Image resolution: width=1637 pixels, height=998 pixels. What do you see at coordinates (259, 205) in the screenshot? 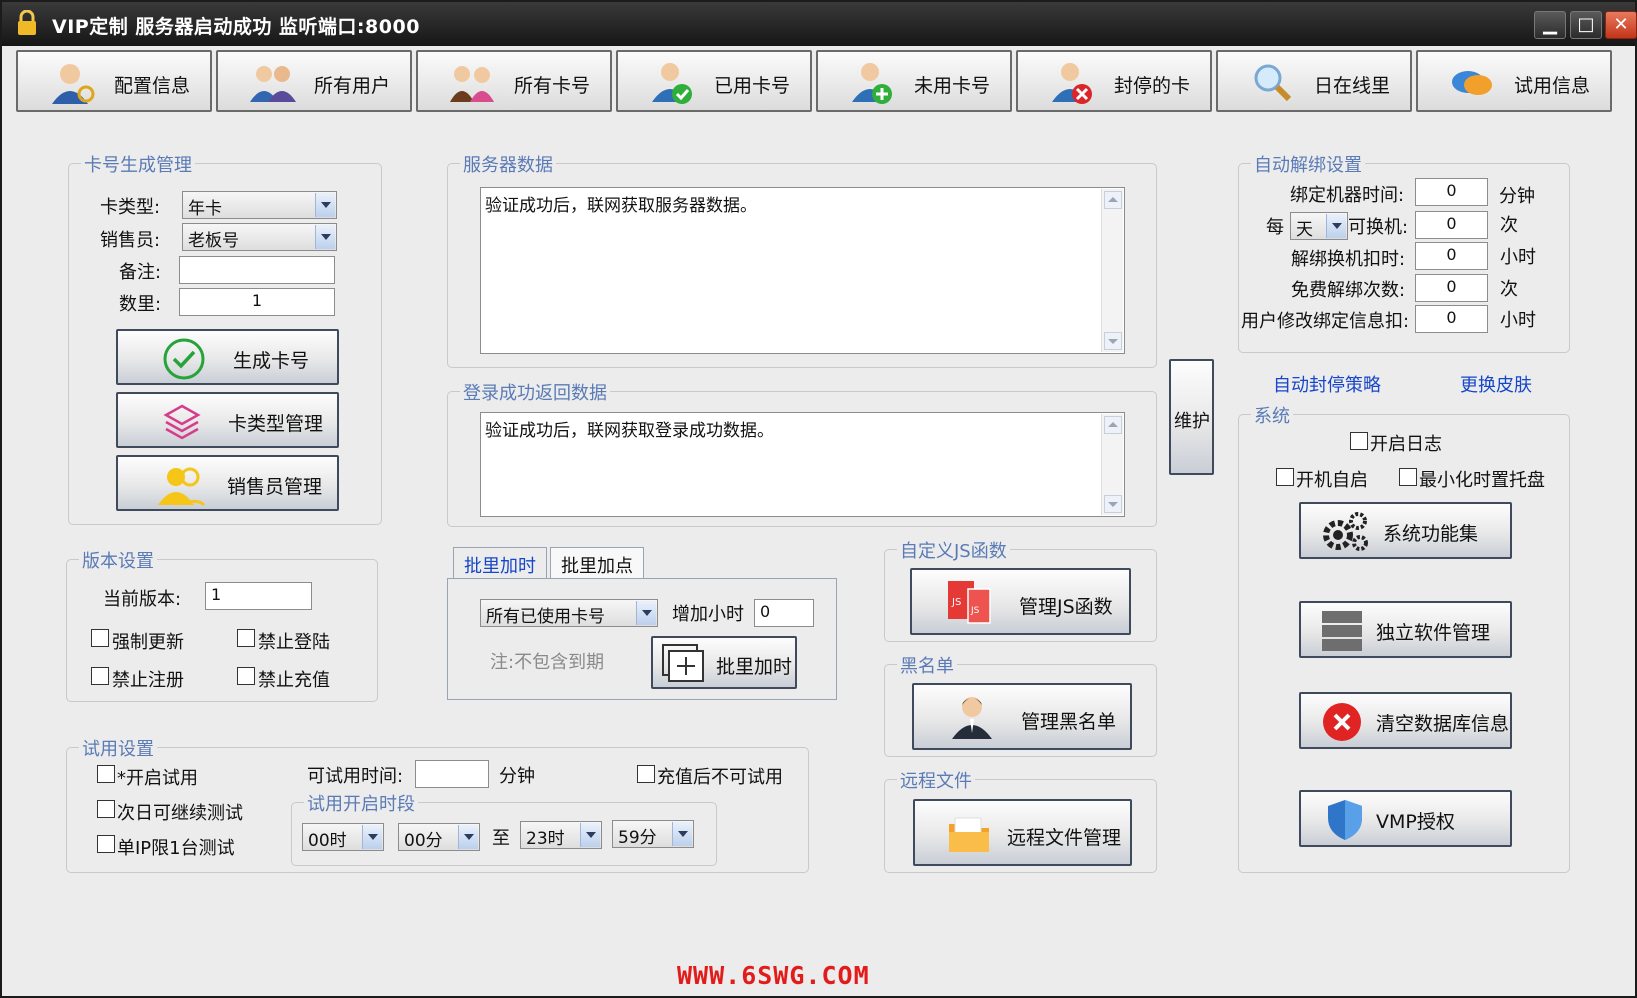
I see `card-type-select: 年卡` at bounding box center [259, 205].